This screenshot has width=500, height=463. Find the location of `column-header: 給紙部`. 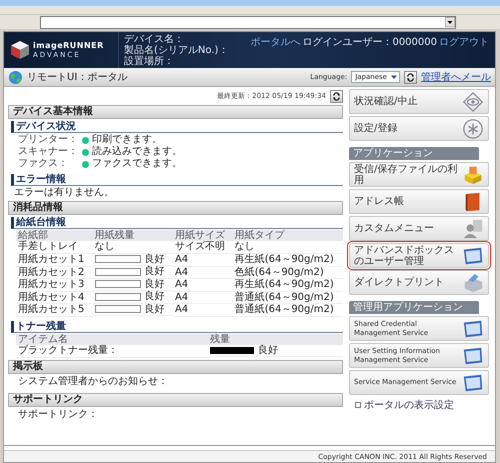

column-header: 給紙部 is located at coordinates (54, 235).